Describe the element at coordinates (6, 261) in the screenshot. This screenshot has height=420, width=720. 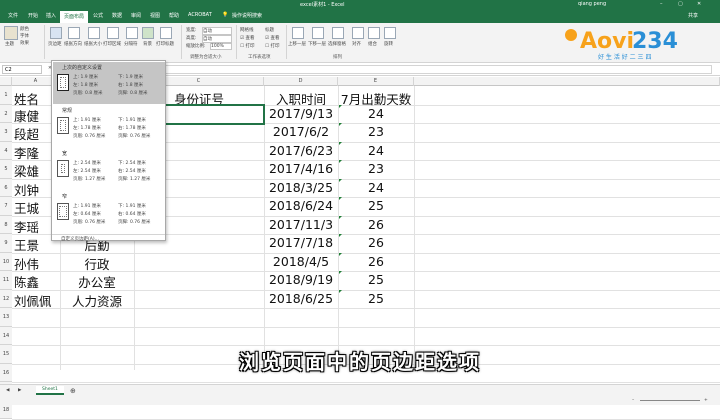
I see `row-header: 10` at that location.